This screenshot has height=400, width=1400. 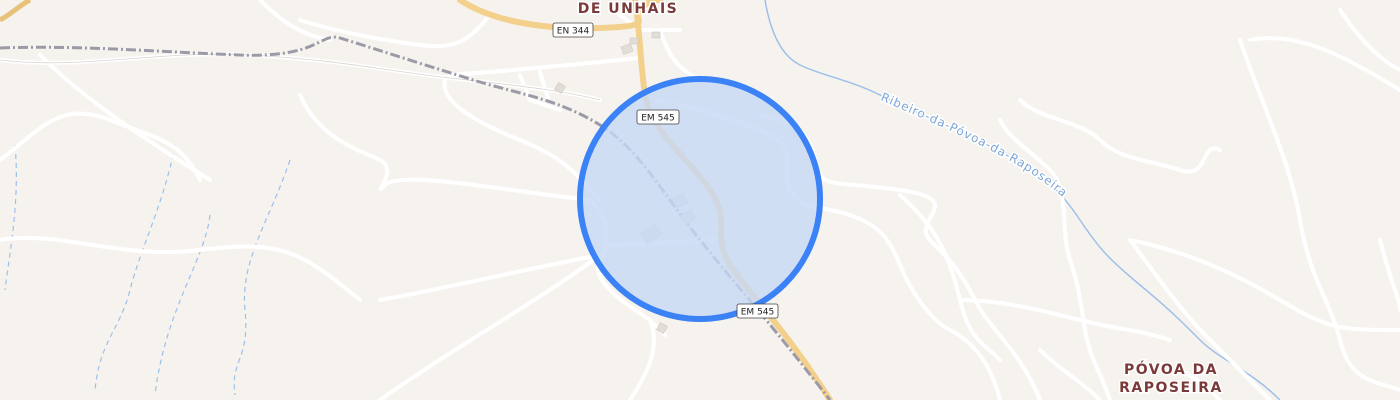 What do you see at coordinates (1171, 388) in the screenshot?
I see `place-label-povoa-line2: RAPOSEIRA` at bounding box center [1171, 388].